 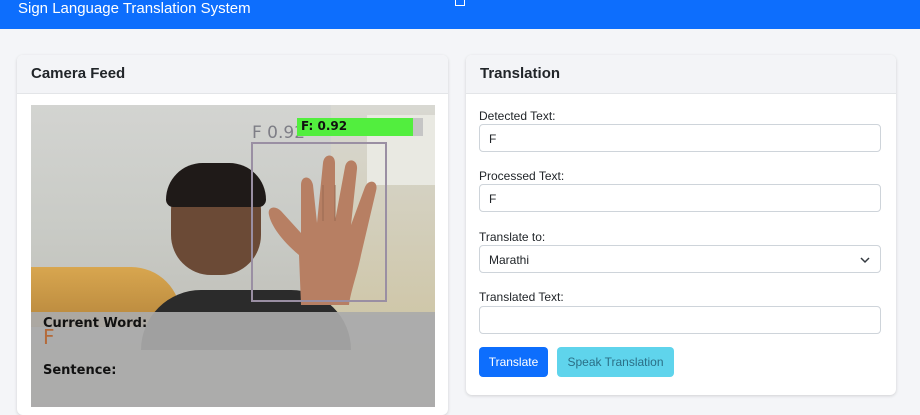 I want to click on translate-button: Translate, so click(x=513, y=362).